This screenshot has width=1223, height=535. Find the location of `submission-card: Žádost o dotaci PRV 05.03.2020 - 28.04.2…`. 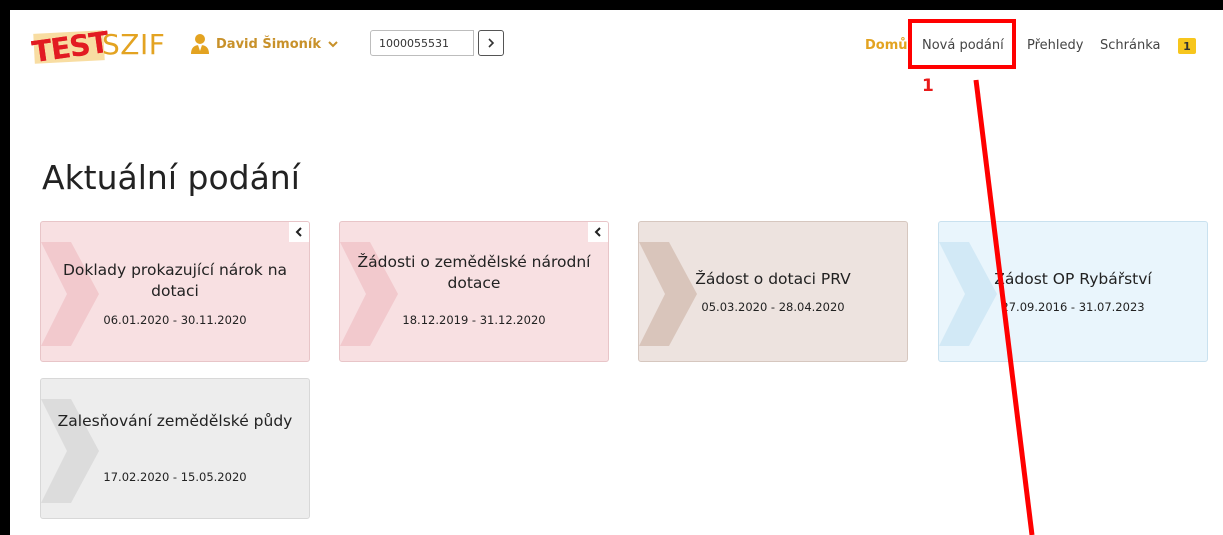

submission-card: Žádost o dotaci PRV 05.03.2020 - 28.04.2… is located at coordinates (773, 291).